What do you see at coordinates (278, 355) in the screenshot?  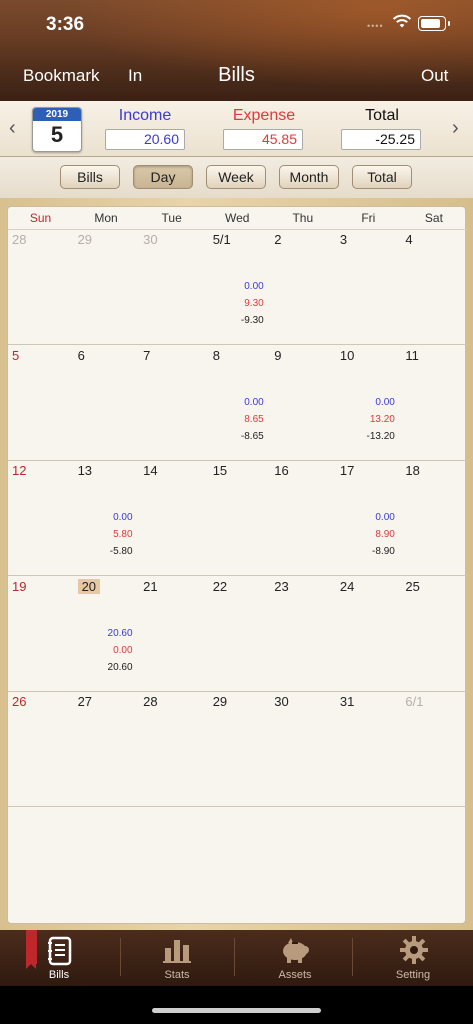 I see `calendar-day-number: 9` at bounding box center [278, 355].